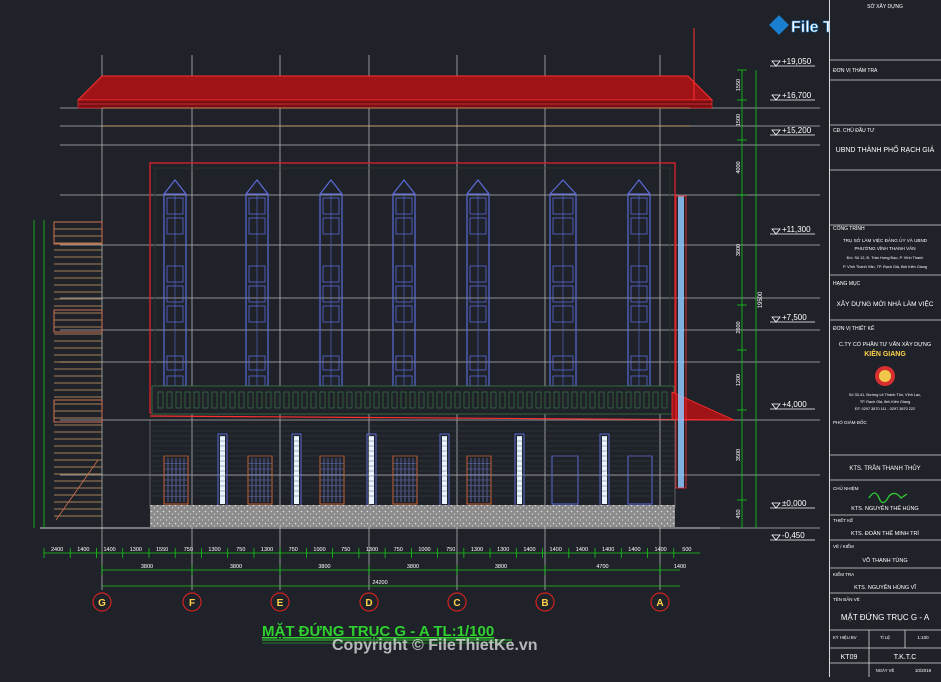  Describe the element at coordinates (739, 167) in the screenshot. I see `right-dim-text: 4000` at that location.